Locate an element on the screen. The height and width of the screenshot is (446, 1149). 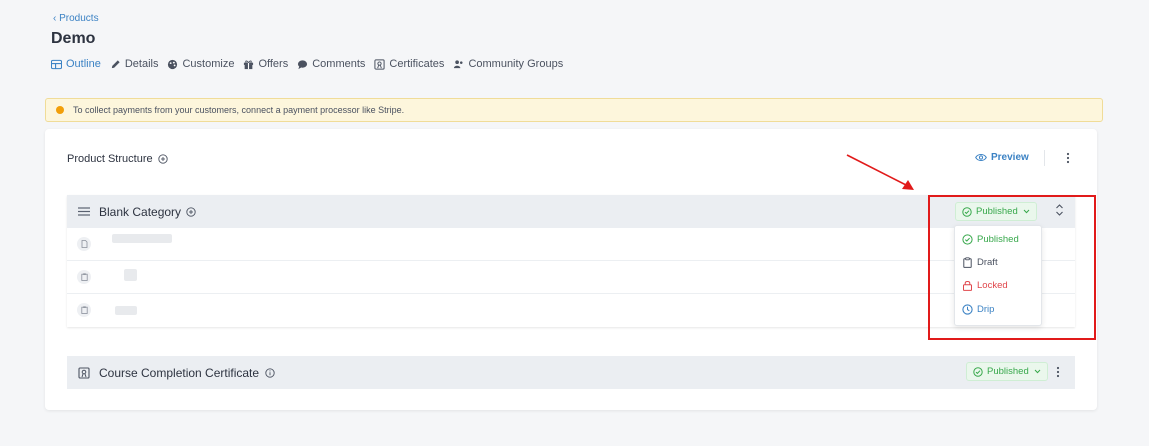
annotation-arrow is located at coordinates (880, 172).